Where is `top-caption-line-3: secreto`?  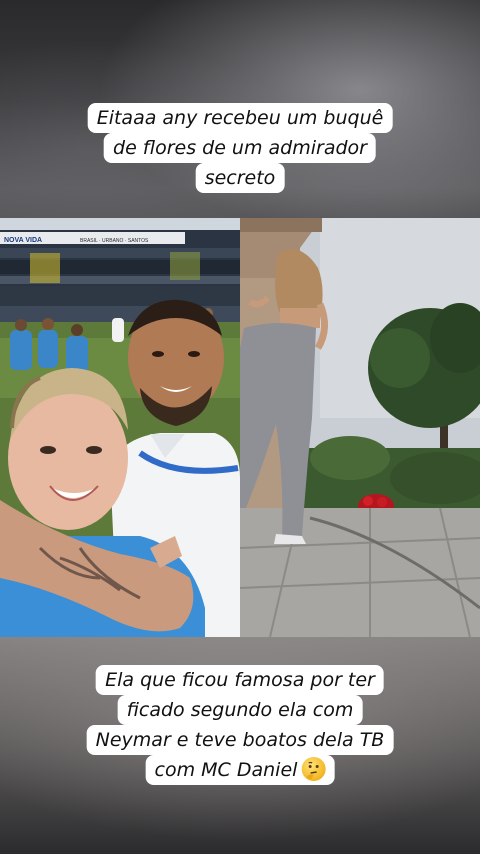
top-caption-line-3: secreto is located at coordinates (240, 178).